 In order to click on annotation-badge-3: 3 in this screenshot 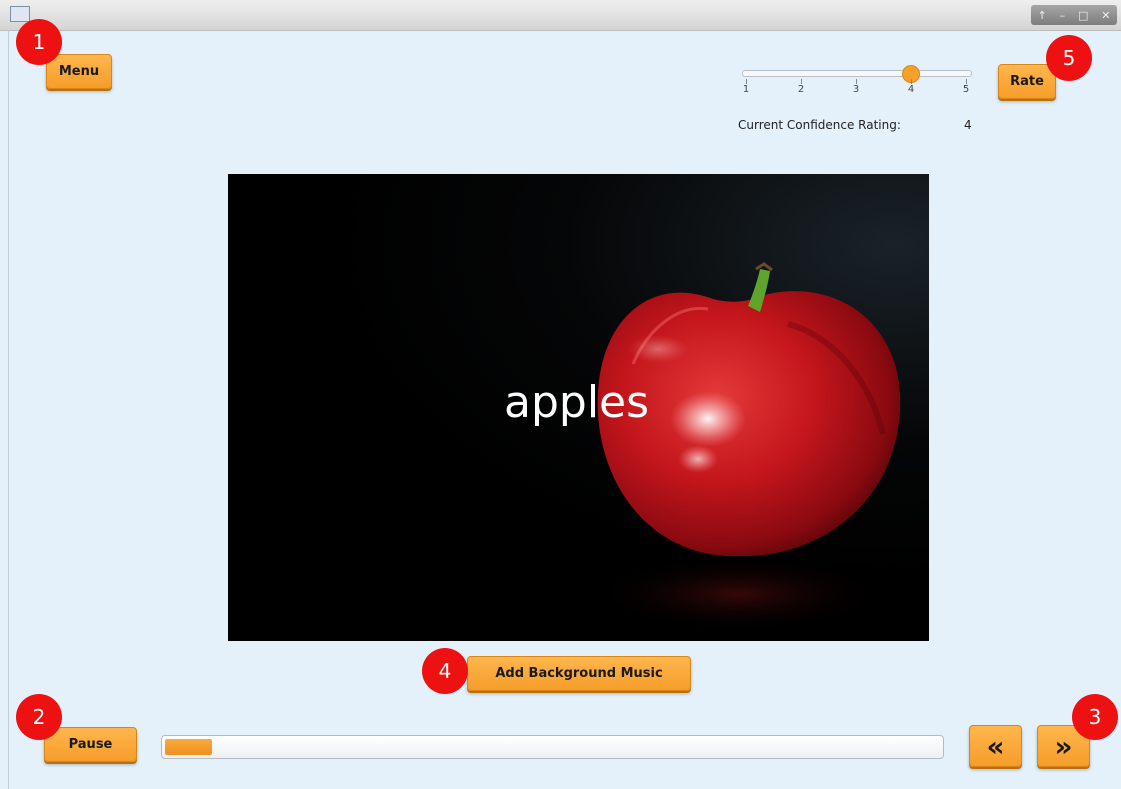, I will do `click(1095, 717)`.